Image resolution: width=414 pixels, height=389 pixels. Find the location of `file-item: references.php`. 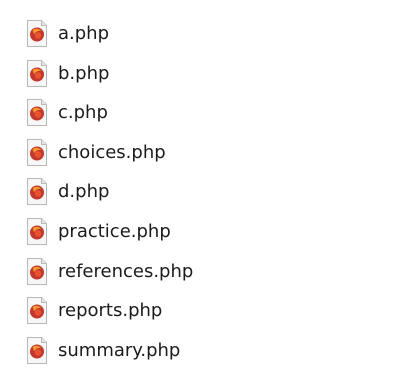

file-item: references.php is located at coordinates (110, 271).